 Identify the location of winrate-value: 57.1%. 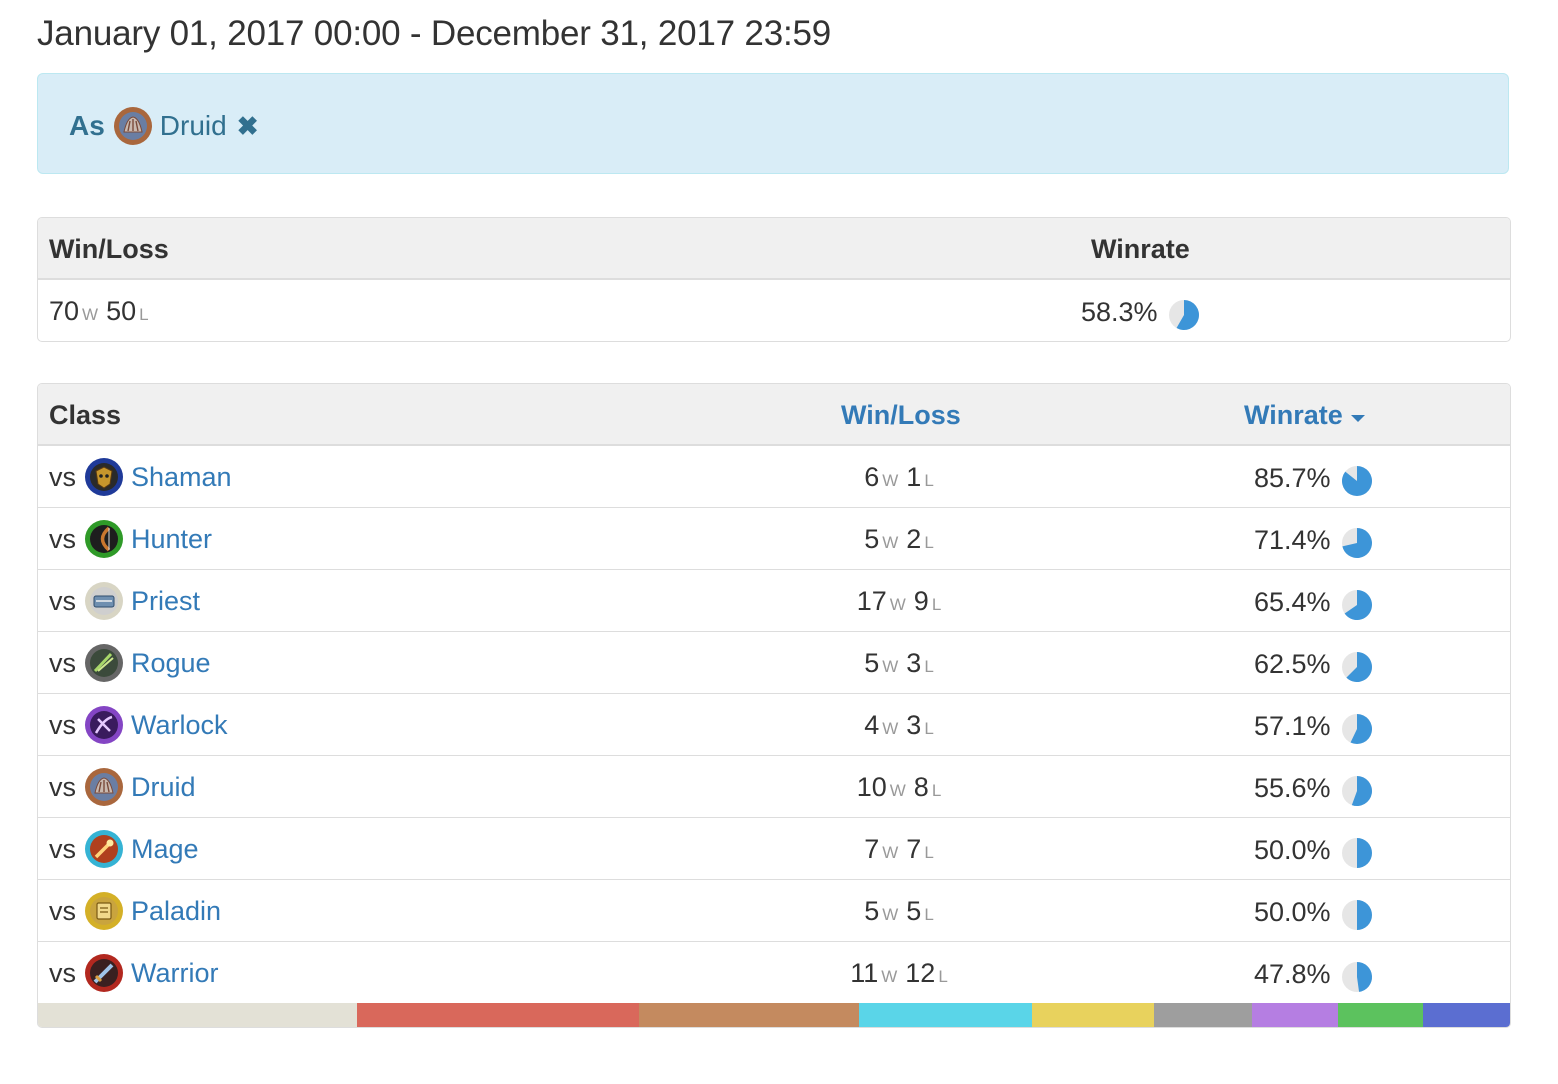
(1292, 725).